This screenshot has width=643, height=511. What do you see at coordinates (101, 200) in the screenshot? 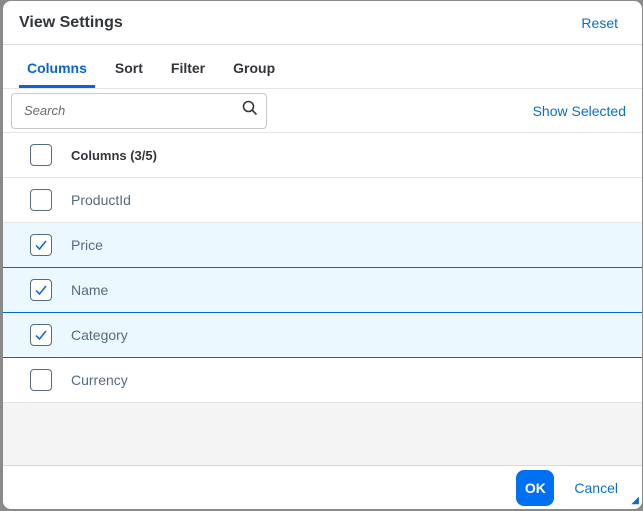
I see `list-item-label: ProductId` at bounding box center [101, 200].